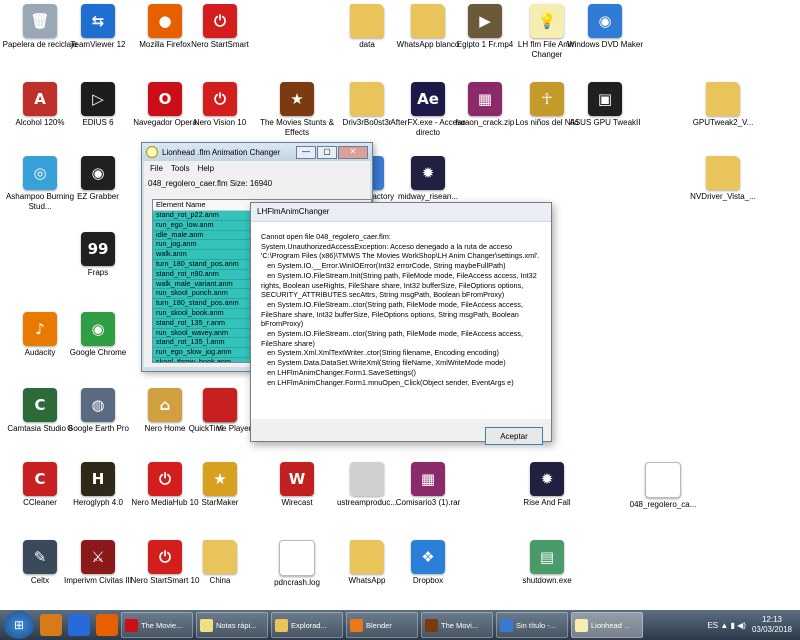  What do you see at coordinates (605, 122) in the screenshot?
I see `desktop-icon-label: ASUS GPU TweakII` at bounding box center [605, 122].